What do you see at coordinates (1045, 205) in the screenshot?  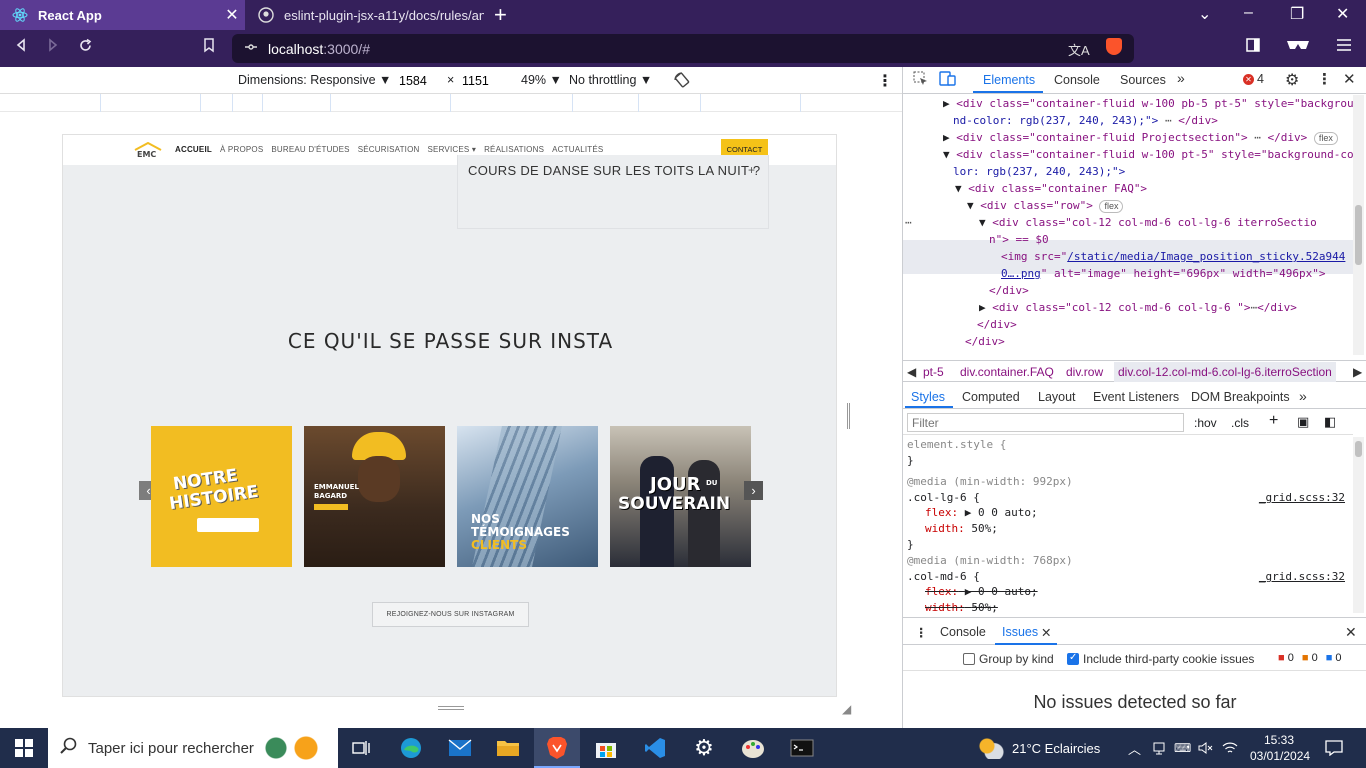 I see `dom-node: ▼ <div class="row"> flex` at bounding box center [1045, 205].